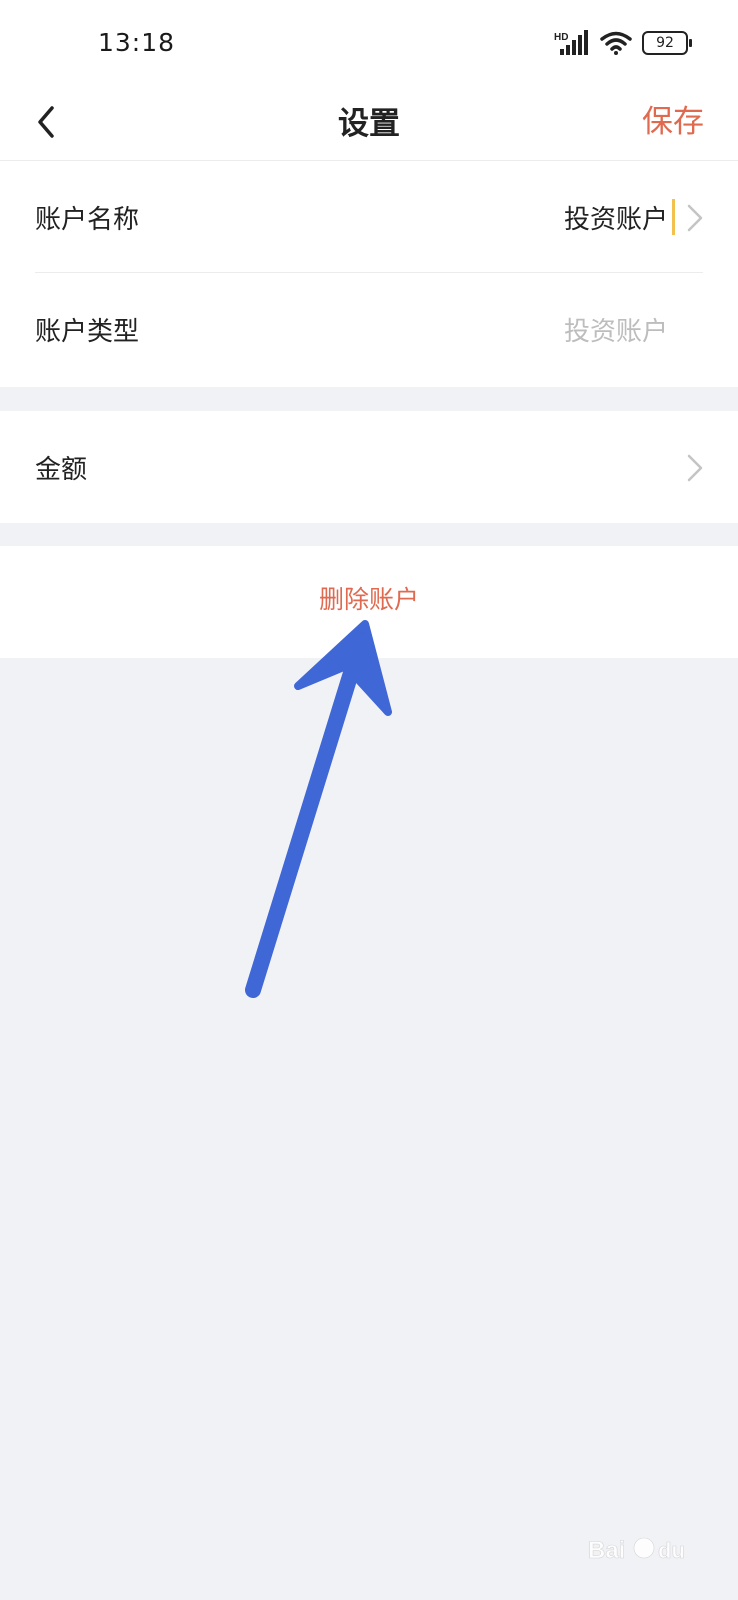 The width and height of the screenshot is (738, 1600). What do you see at coordinates (667, 43) in the screenshot?
I see `battery-icon: 92` at bounding box center [667, 43].